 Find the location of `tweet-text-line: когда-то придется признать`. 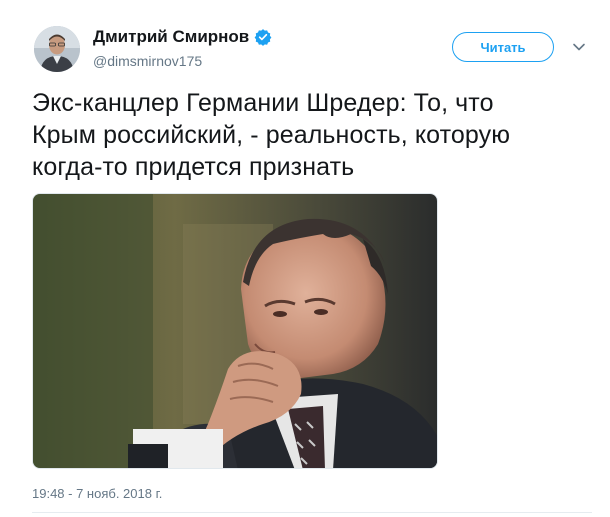

tweet-text-line: когда-то придется признать is located at coordinates (193, 167).